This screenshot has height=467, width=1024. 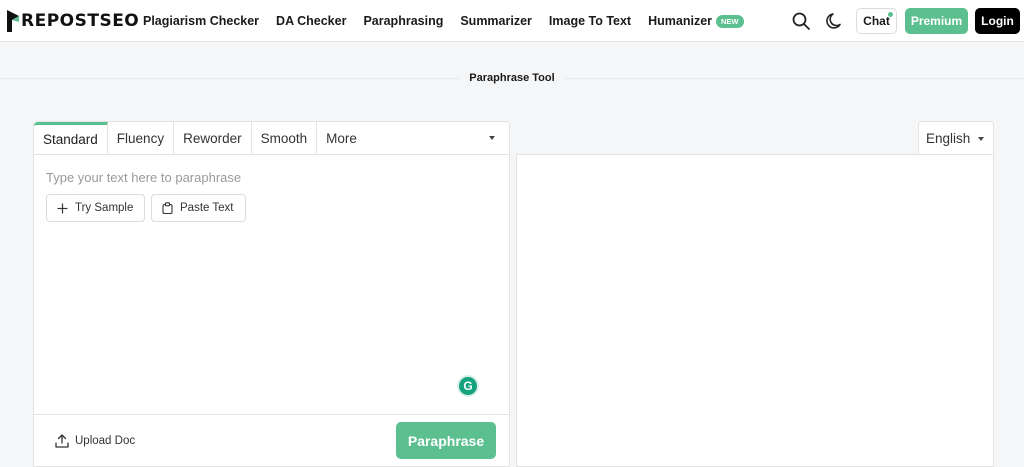 I want to click on language-label: English, so click(x=948, y=138).